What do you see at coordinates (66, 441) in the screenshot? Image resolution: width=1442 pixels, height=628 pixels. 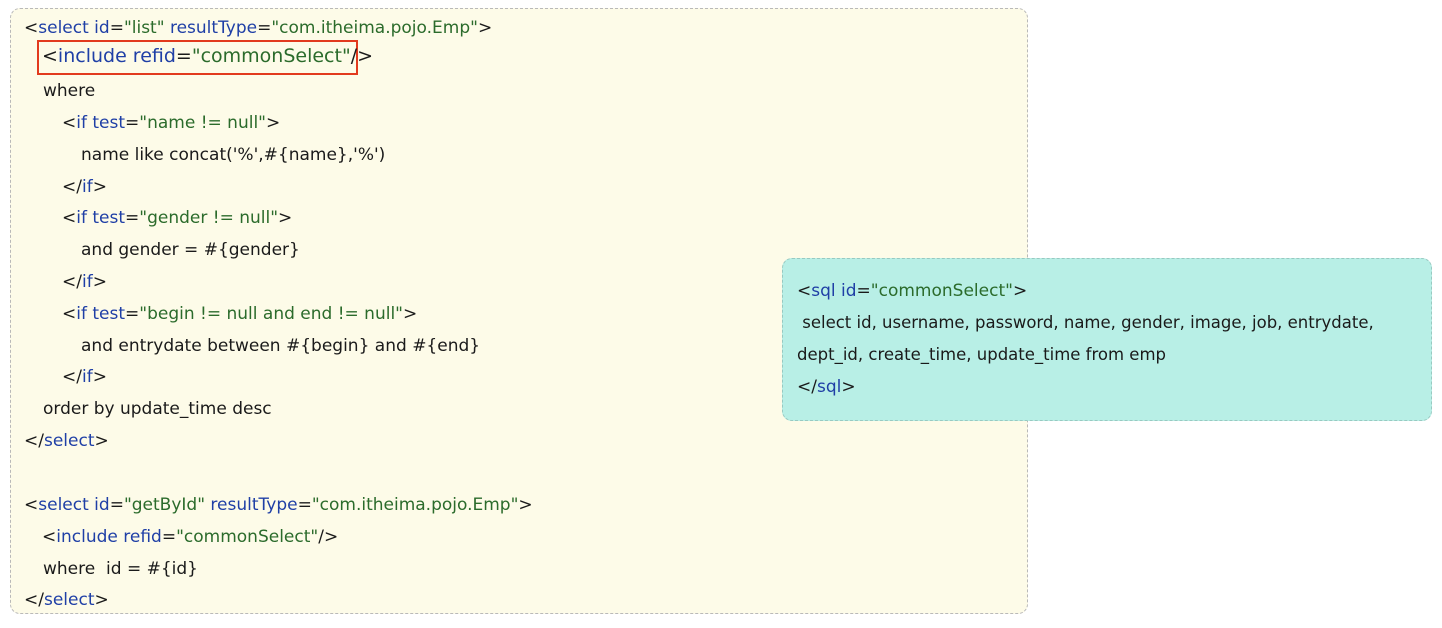 I see `select-list-close-tag: </select>` at bounding box center [66, 441].